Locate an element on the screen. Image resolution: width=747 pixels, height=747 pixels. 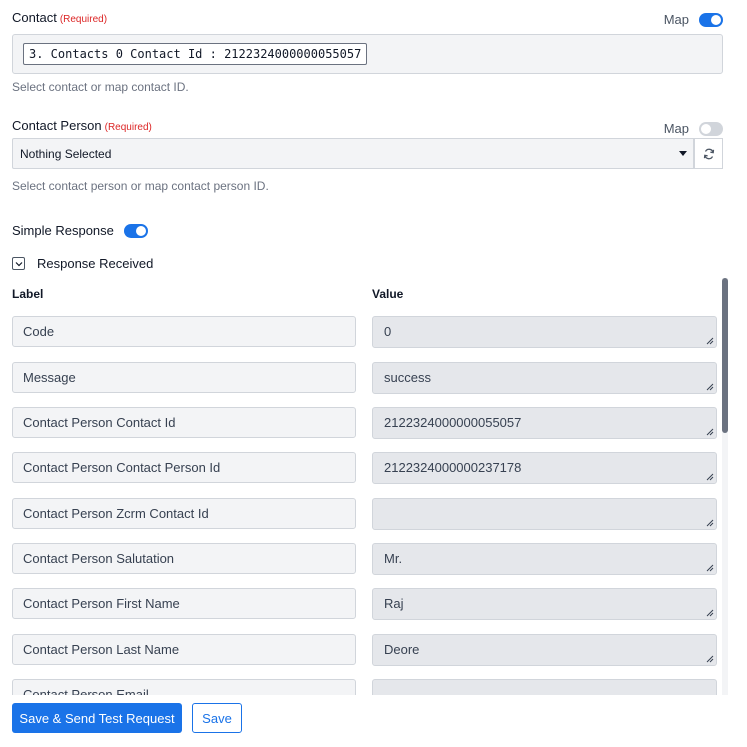
simple-response-row: Simple Response is located at coordinates (367, 230).